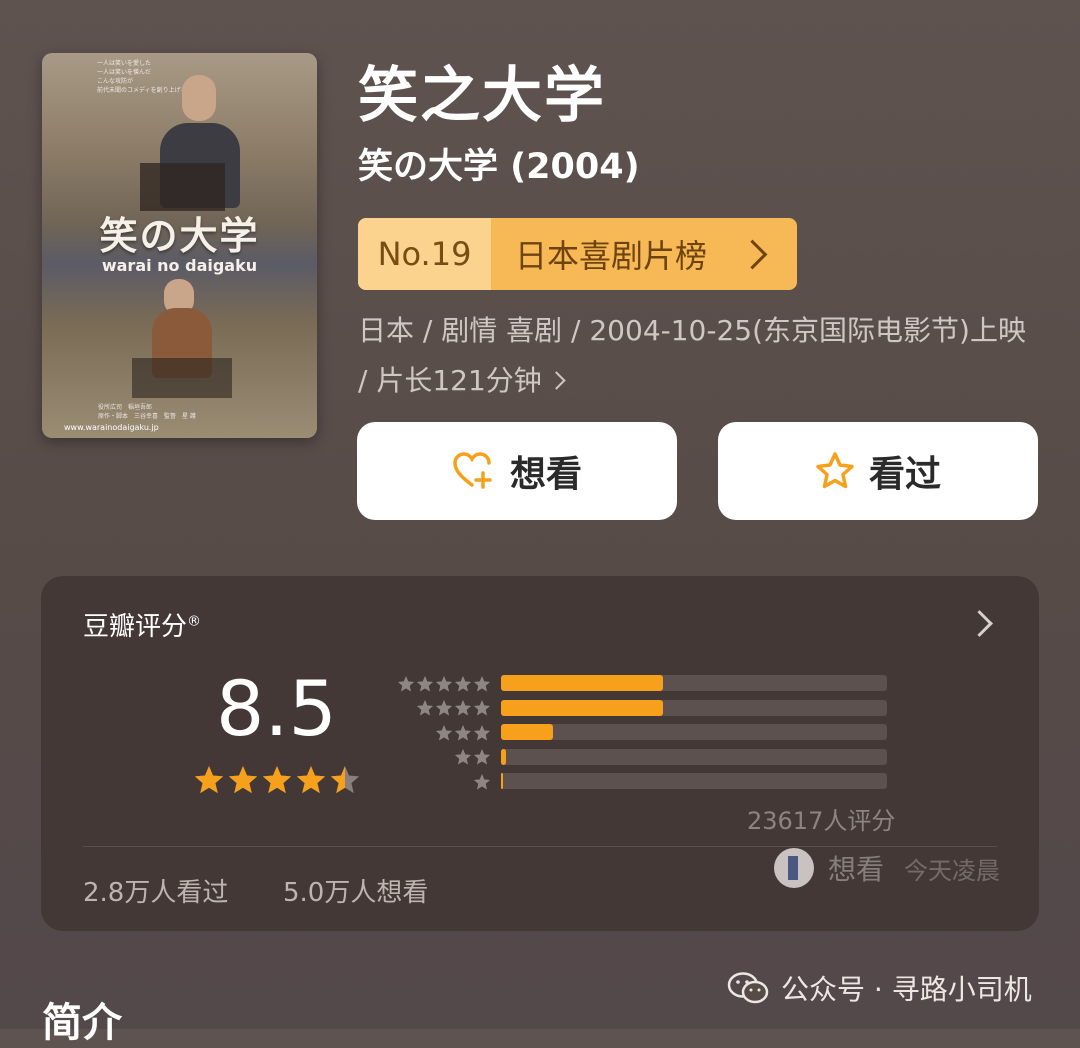 Image resolution: width=1080 pixels, height=1048 pixels. I want to click on want-to-watch-label: 想看, so click(545, 474).